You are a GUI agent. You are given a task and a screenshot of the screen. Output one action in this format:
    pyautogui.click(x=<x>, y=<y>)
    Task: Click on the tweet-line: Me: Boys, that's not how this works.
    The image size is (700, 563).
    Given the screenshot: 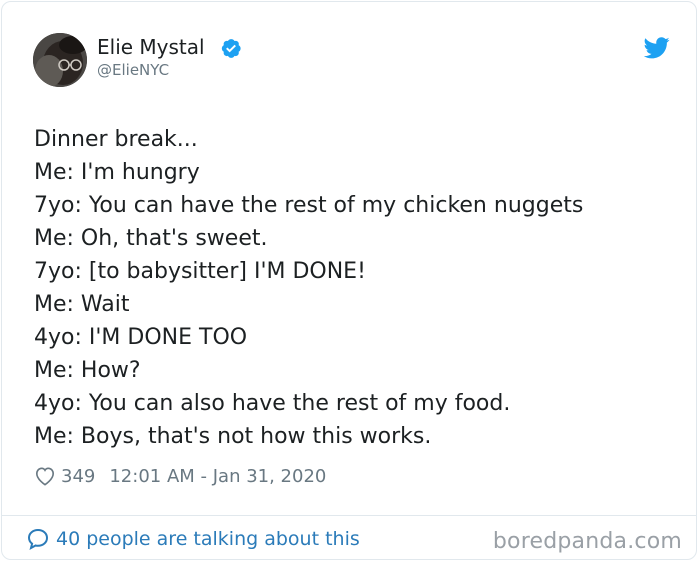 What is the action you would take?
    pyautogui.click(x=233, y=436)
    